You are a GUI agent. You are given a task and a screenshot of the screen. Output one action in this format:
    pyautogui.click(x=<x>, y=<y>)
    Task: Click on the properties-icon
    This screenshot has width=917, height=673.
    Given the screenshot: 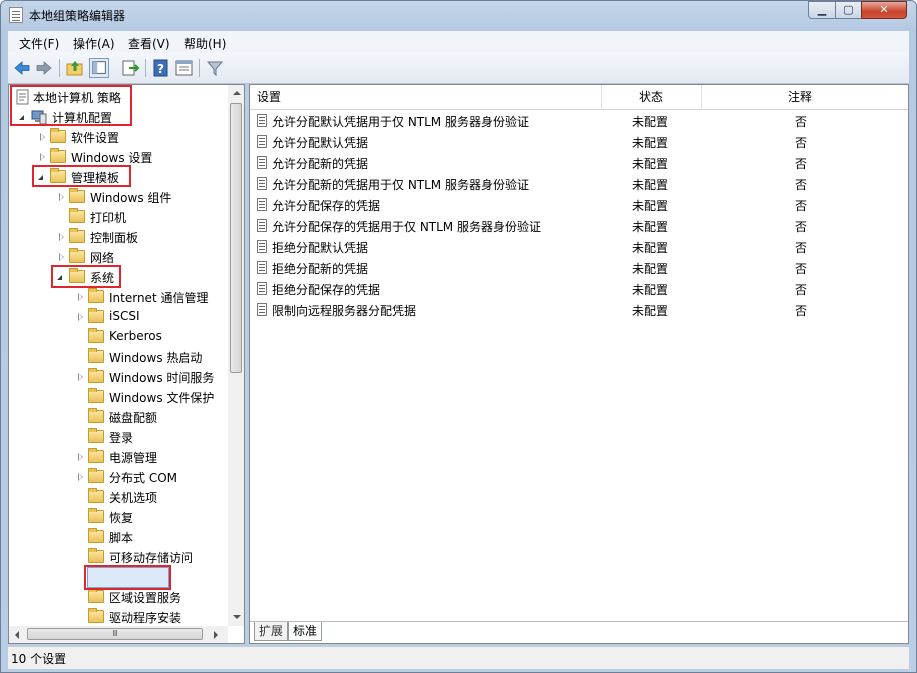 What is the action you would take?
    pyautogui.click(x=184, y=68)
    